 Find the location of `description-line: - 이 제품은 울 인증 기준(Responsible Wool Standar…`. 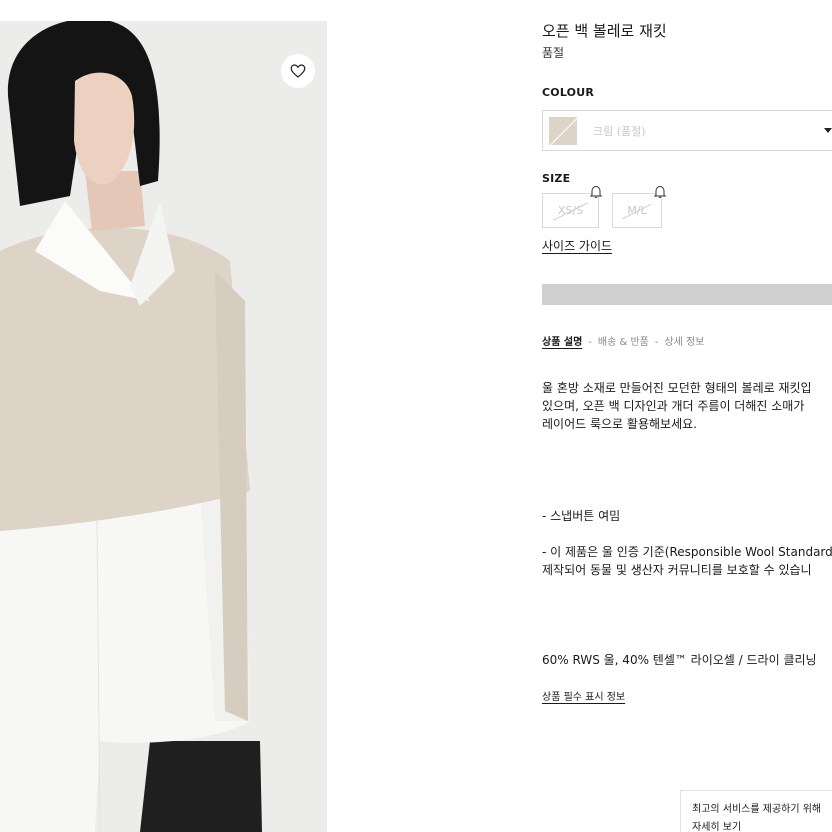

description-line: - 이 제품은 울 인증 기준(Responsible Wool Standar… is located at coordinates (687, 552).